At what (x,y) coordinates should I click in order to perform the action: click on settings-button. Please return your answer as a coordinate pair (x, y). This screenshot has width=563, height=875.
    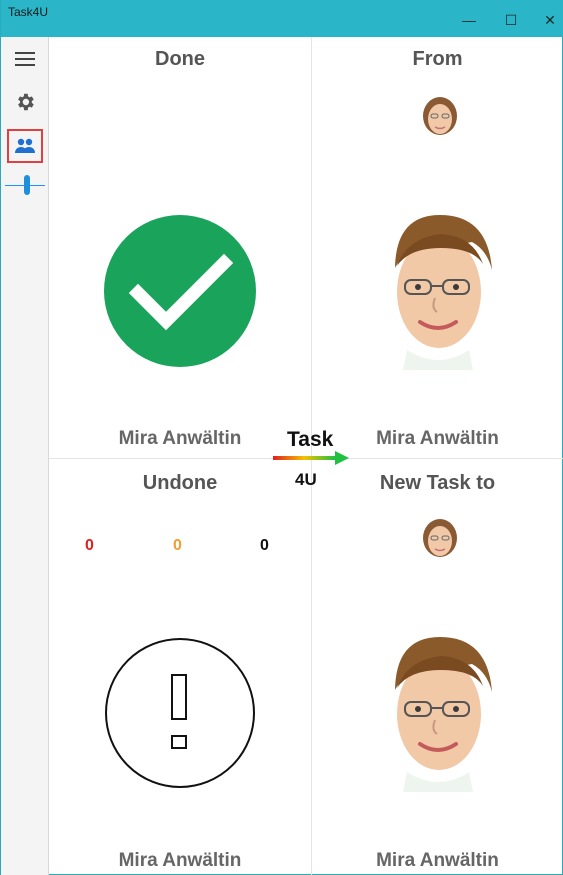
    Looking at the image, I should click on (25, 102).